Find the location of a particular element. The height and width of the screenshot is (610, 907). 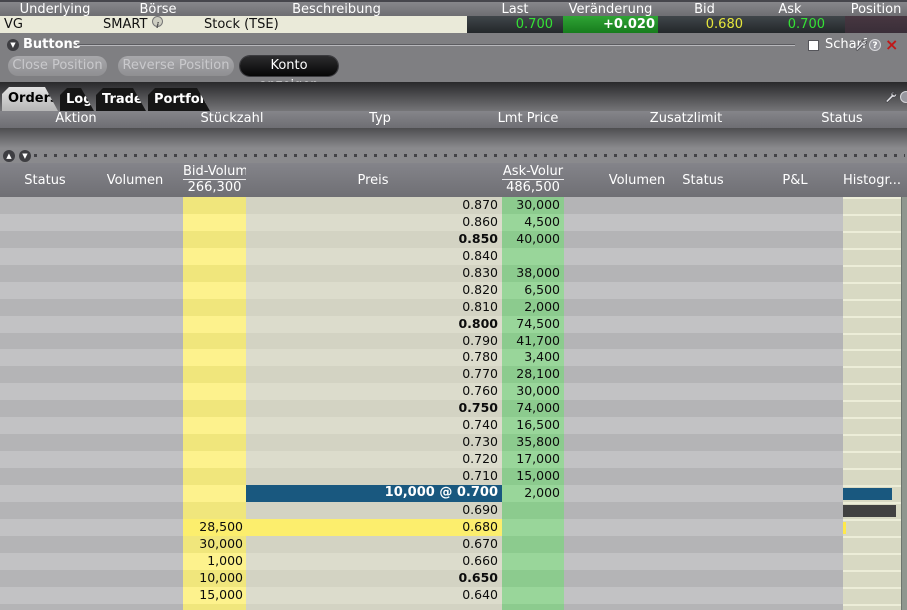

orders-col-zusatzlimit: Zusatzlimit is located at coordinates (686, 119).